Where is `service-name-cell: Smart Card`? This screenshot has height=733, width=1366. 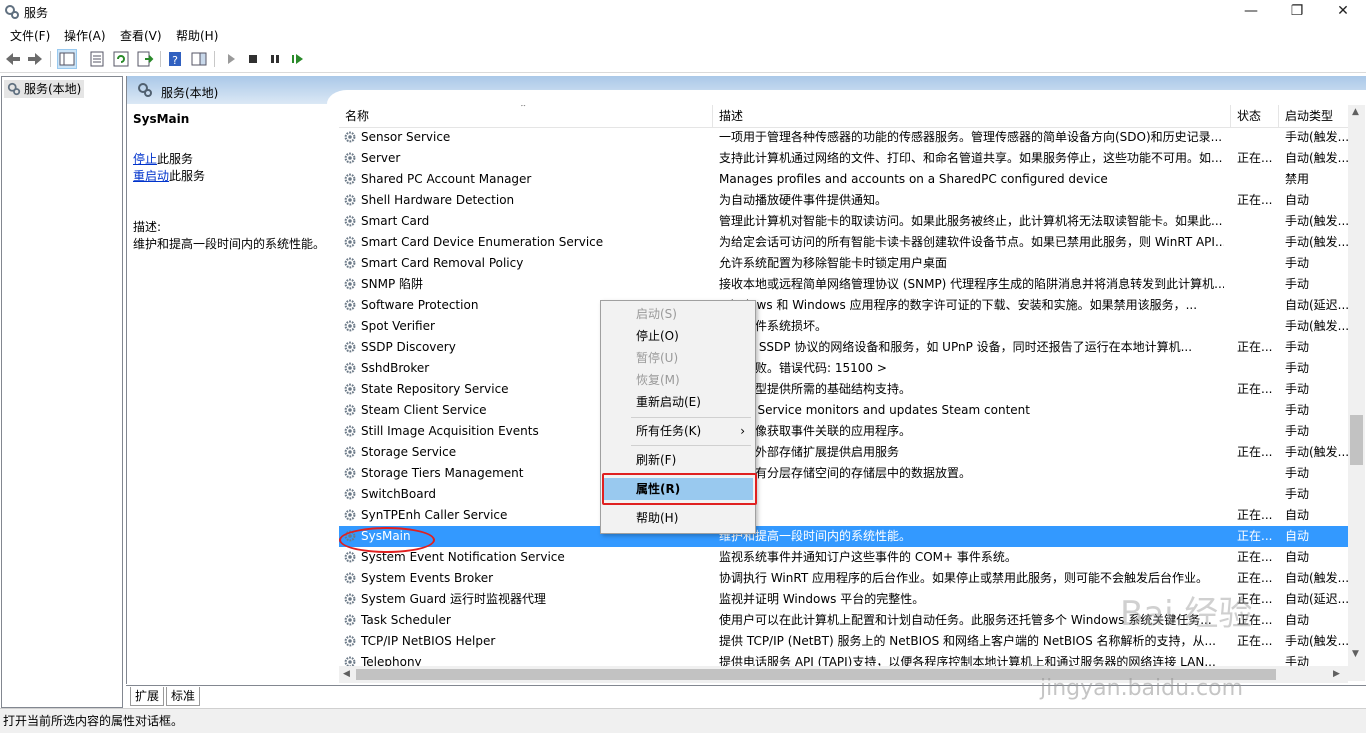
service-name-cell: Smart Card is located at coordinates (537, 221).